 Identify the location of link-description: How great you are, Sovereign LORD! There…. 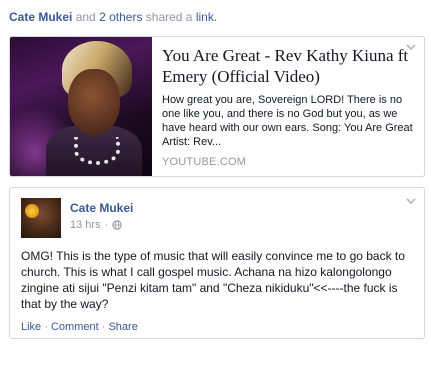
(287, 121).